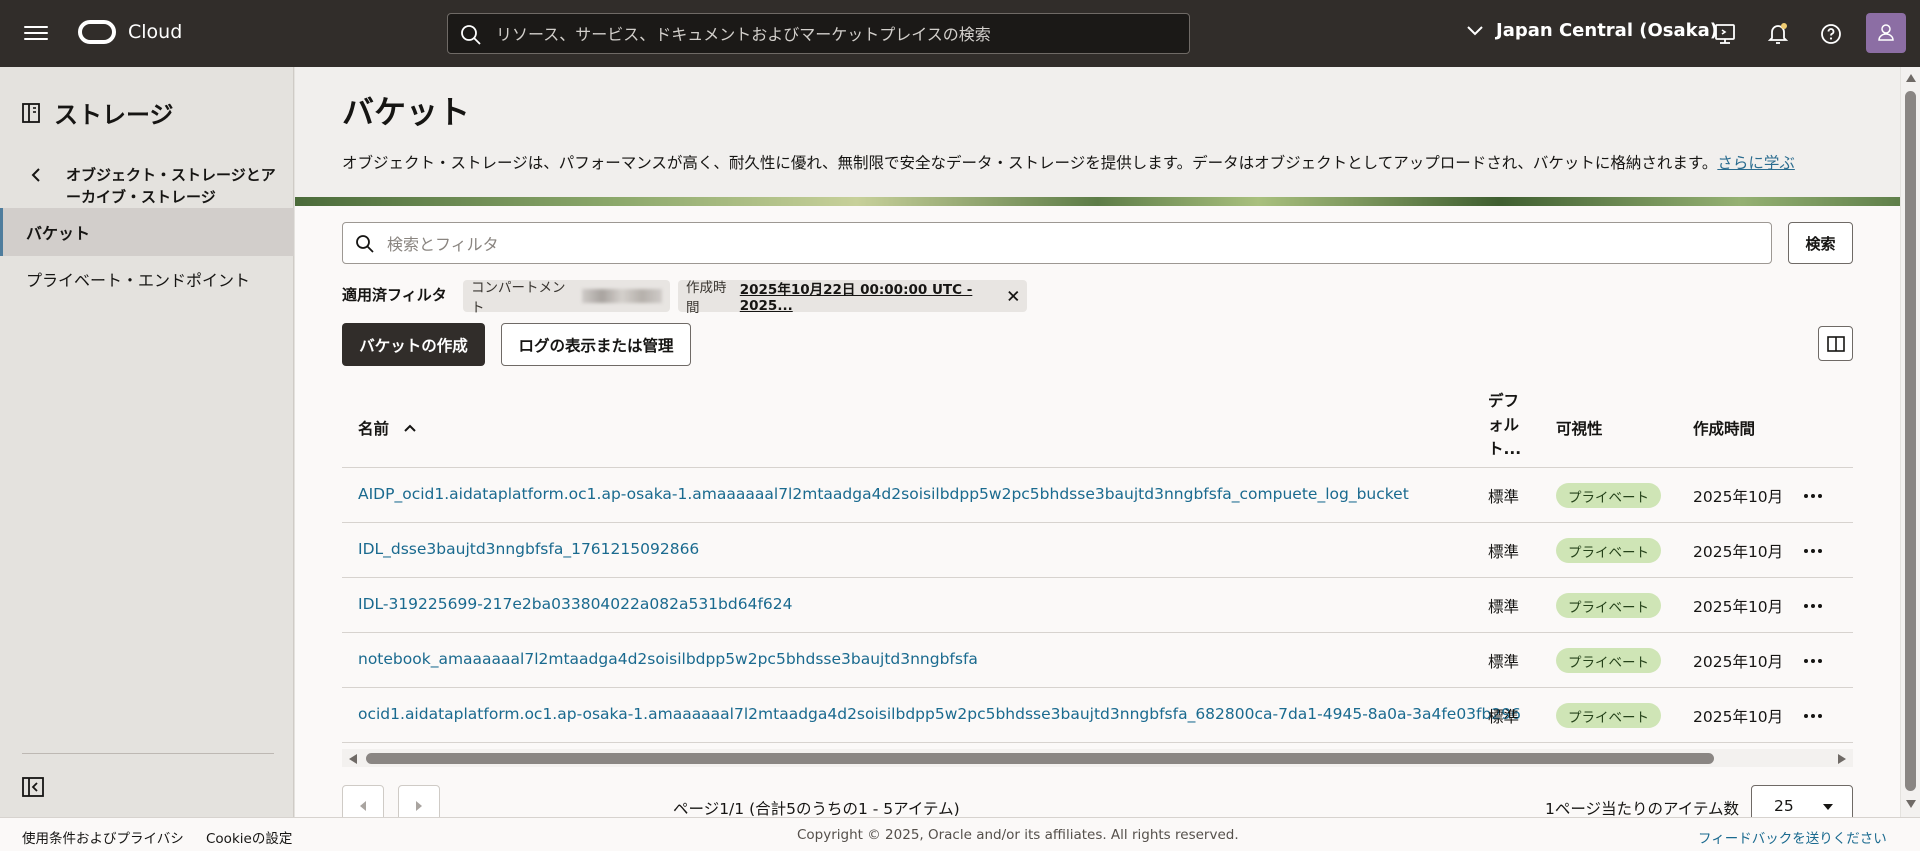  I want to click on sidebar-header: ストレージ, so click(98, 112).